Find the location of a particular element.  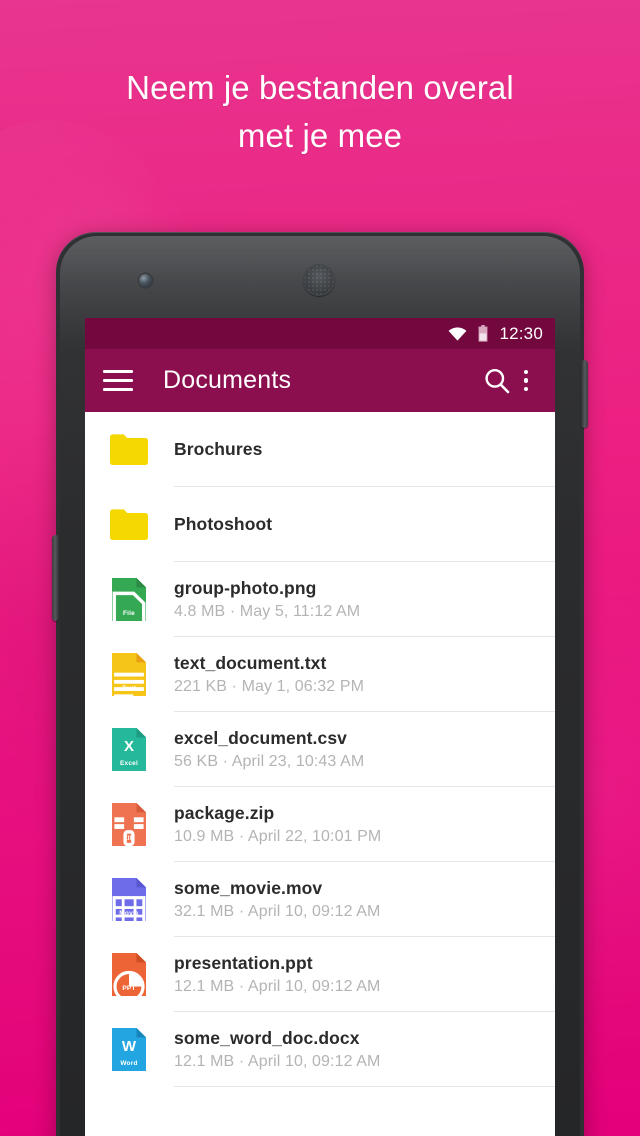

earpiece-speaker-icon is located at coordinates (319, 280).